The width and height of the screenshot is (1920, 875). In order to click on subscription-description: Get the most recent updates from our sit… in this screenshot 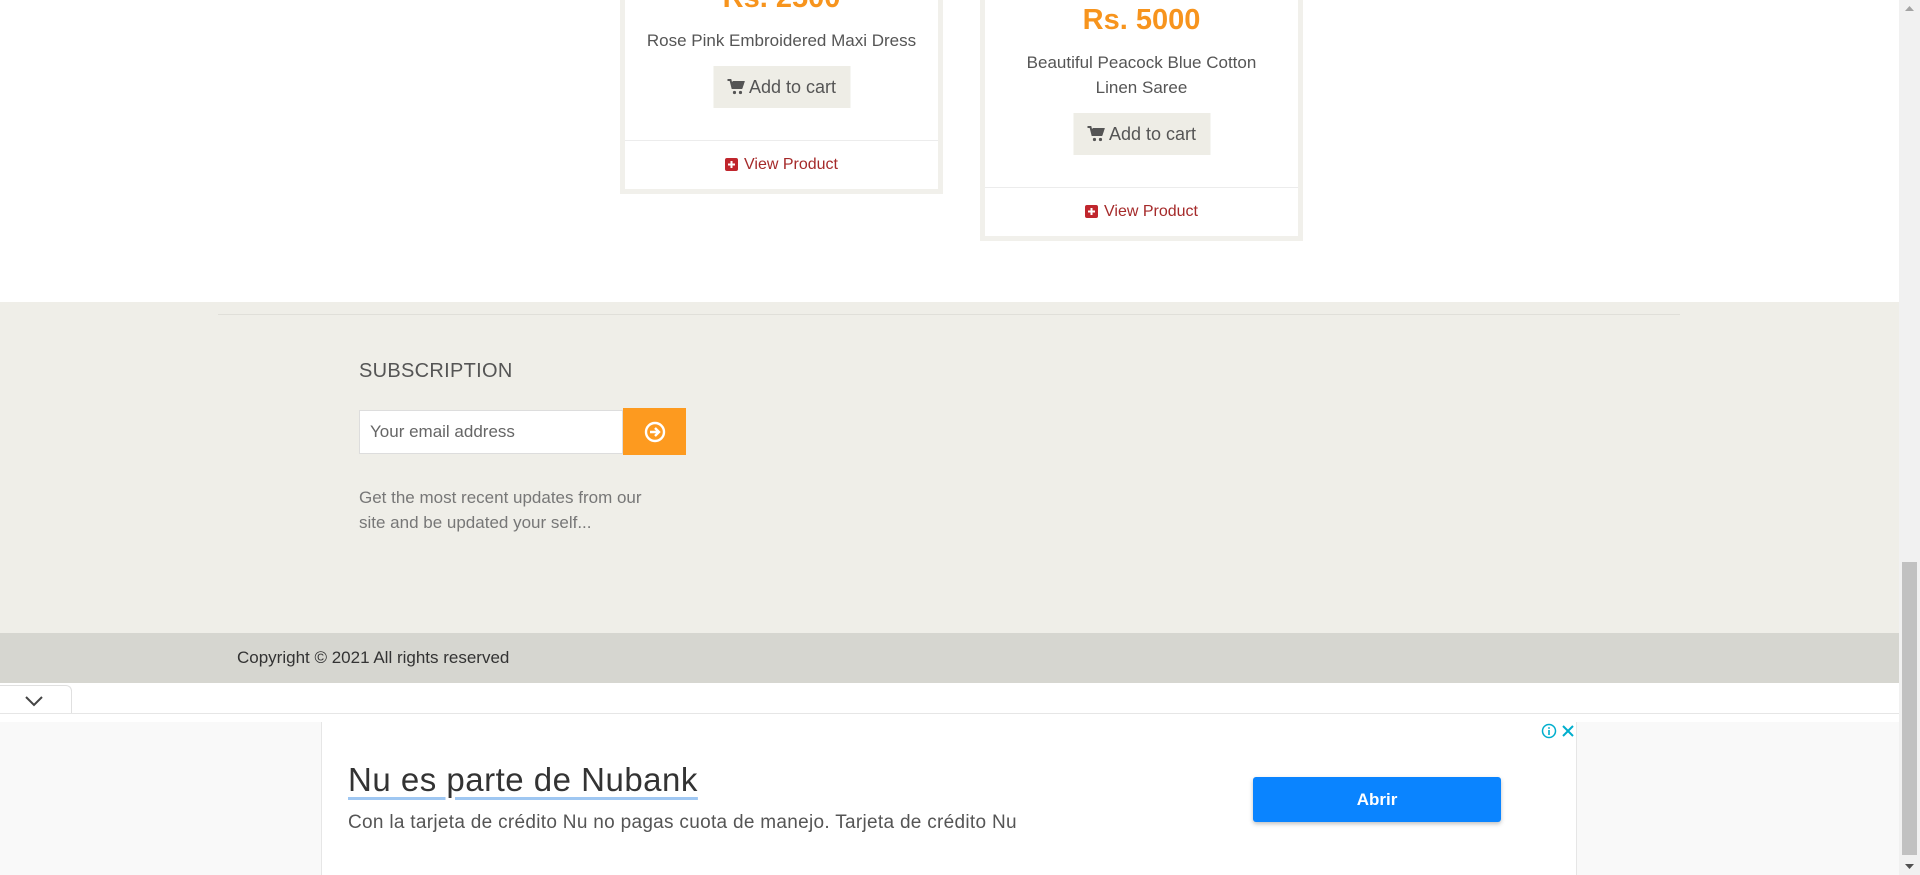, I will do `click(500, 510)`.